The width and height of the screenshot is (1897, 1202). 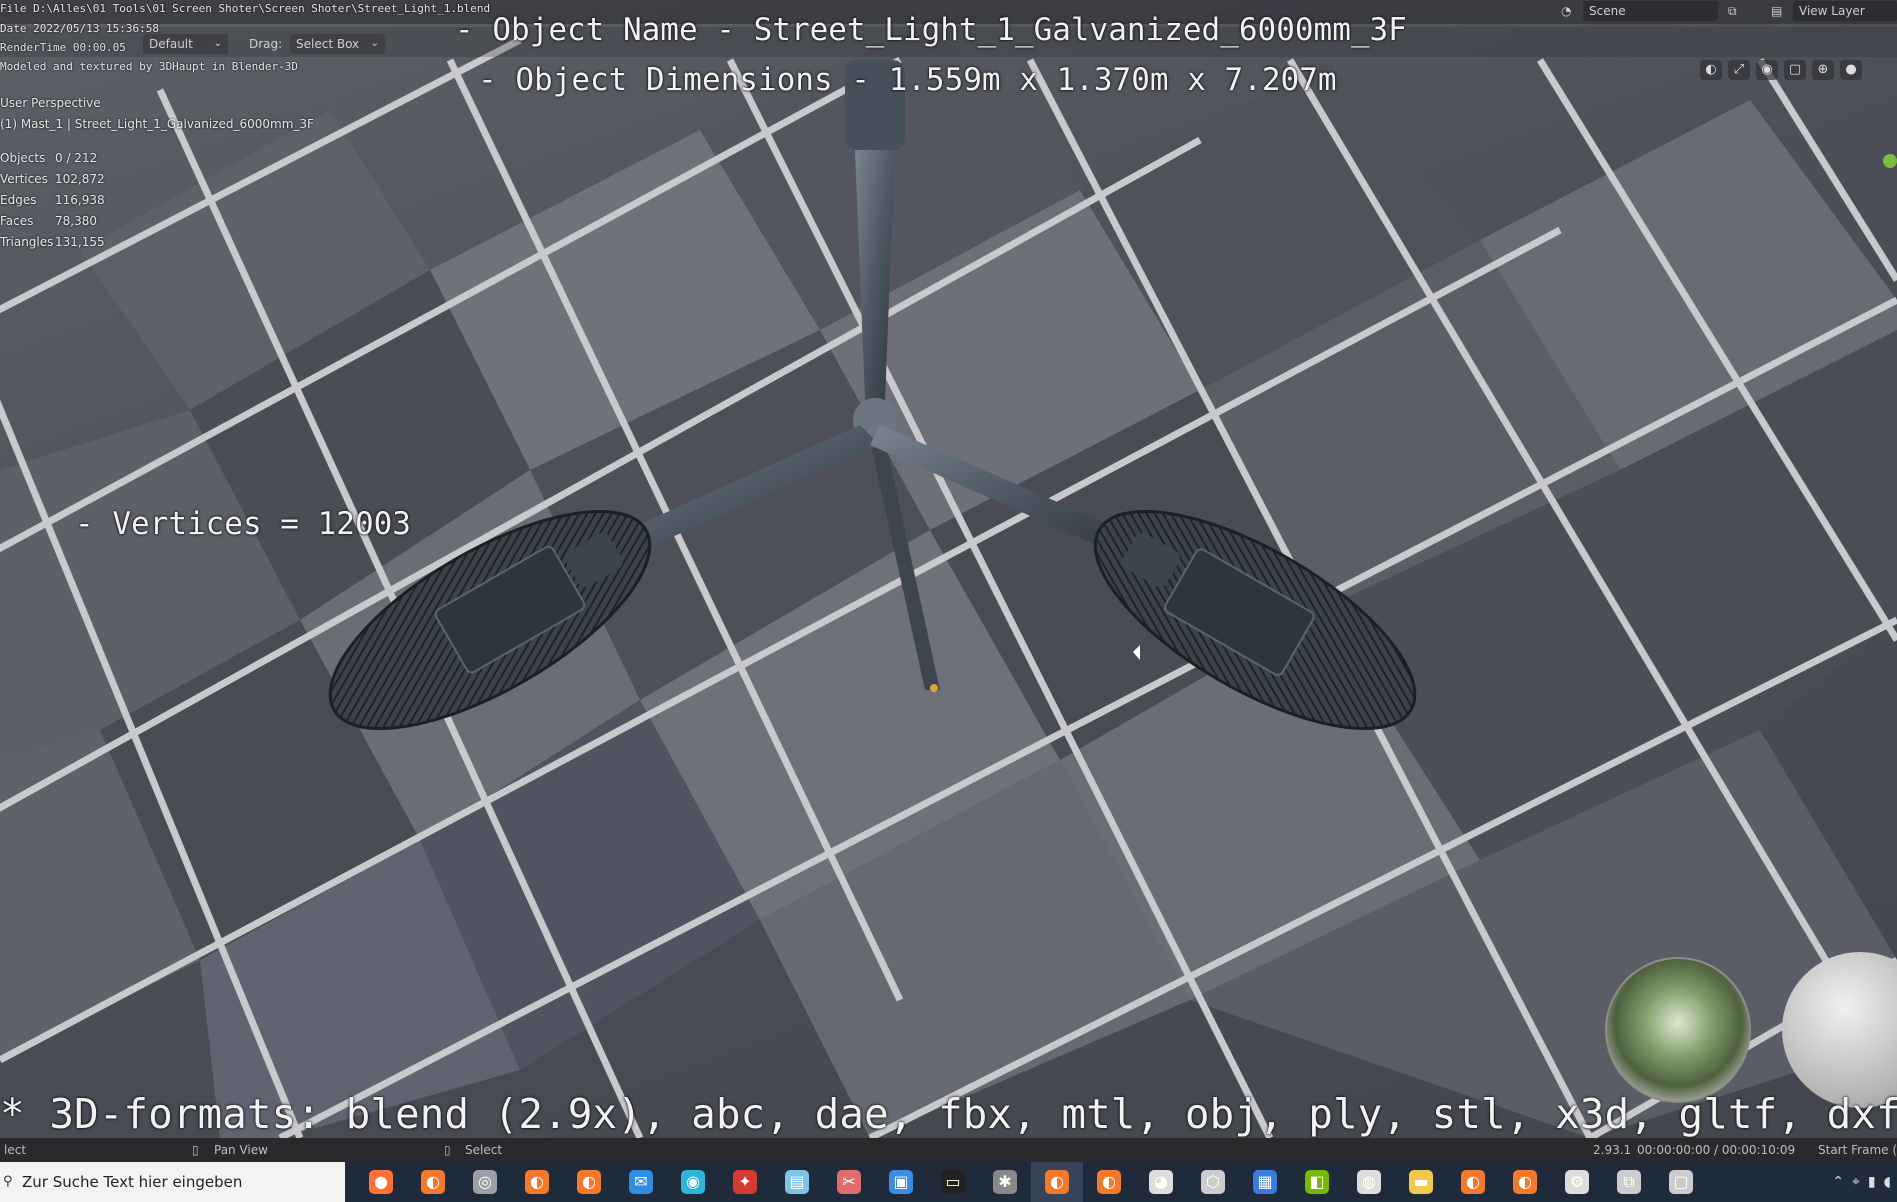 I want to click on new-scene-icon: ⧉, so click(x=1732, y=11).